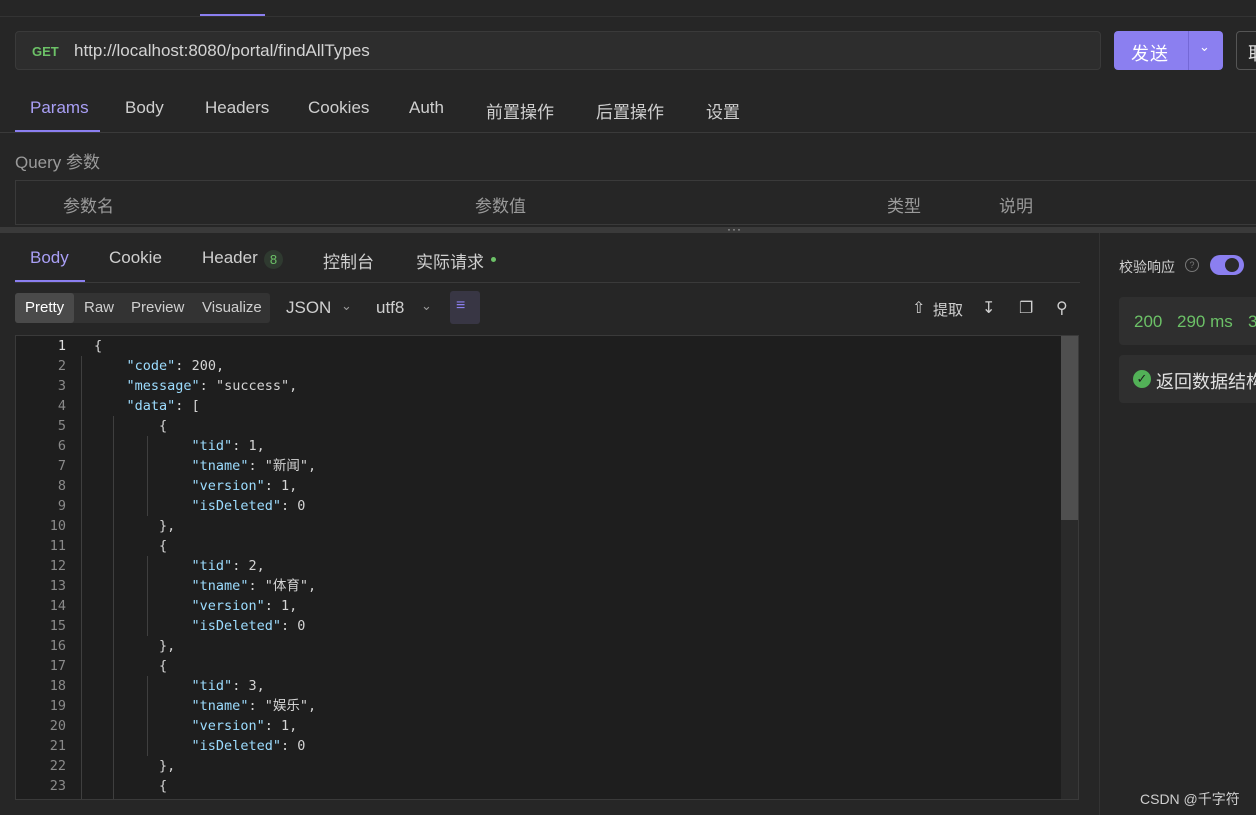  Describe the element at coordinates (635, 202) in the screenshot. I see `params-table` at that location.